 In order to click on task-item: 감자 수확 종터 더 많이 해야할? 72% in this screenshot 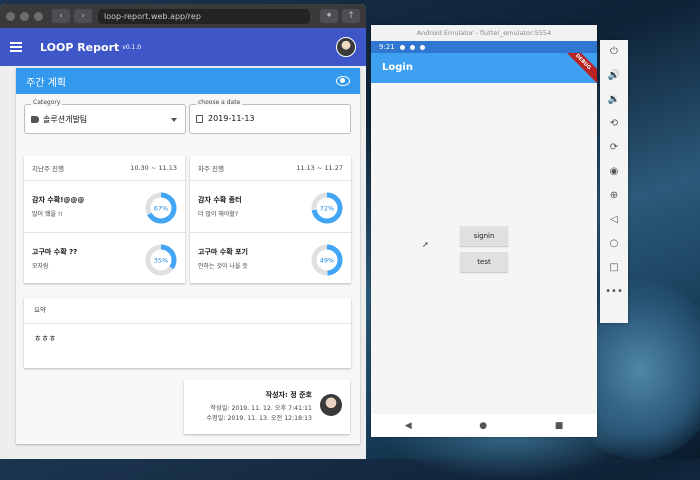, I will do `click(270, 206)`.